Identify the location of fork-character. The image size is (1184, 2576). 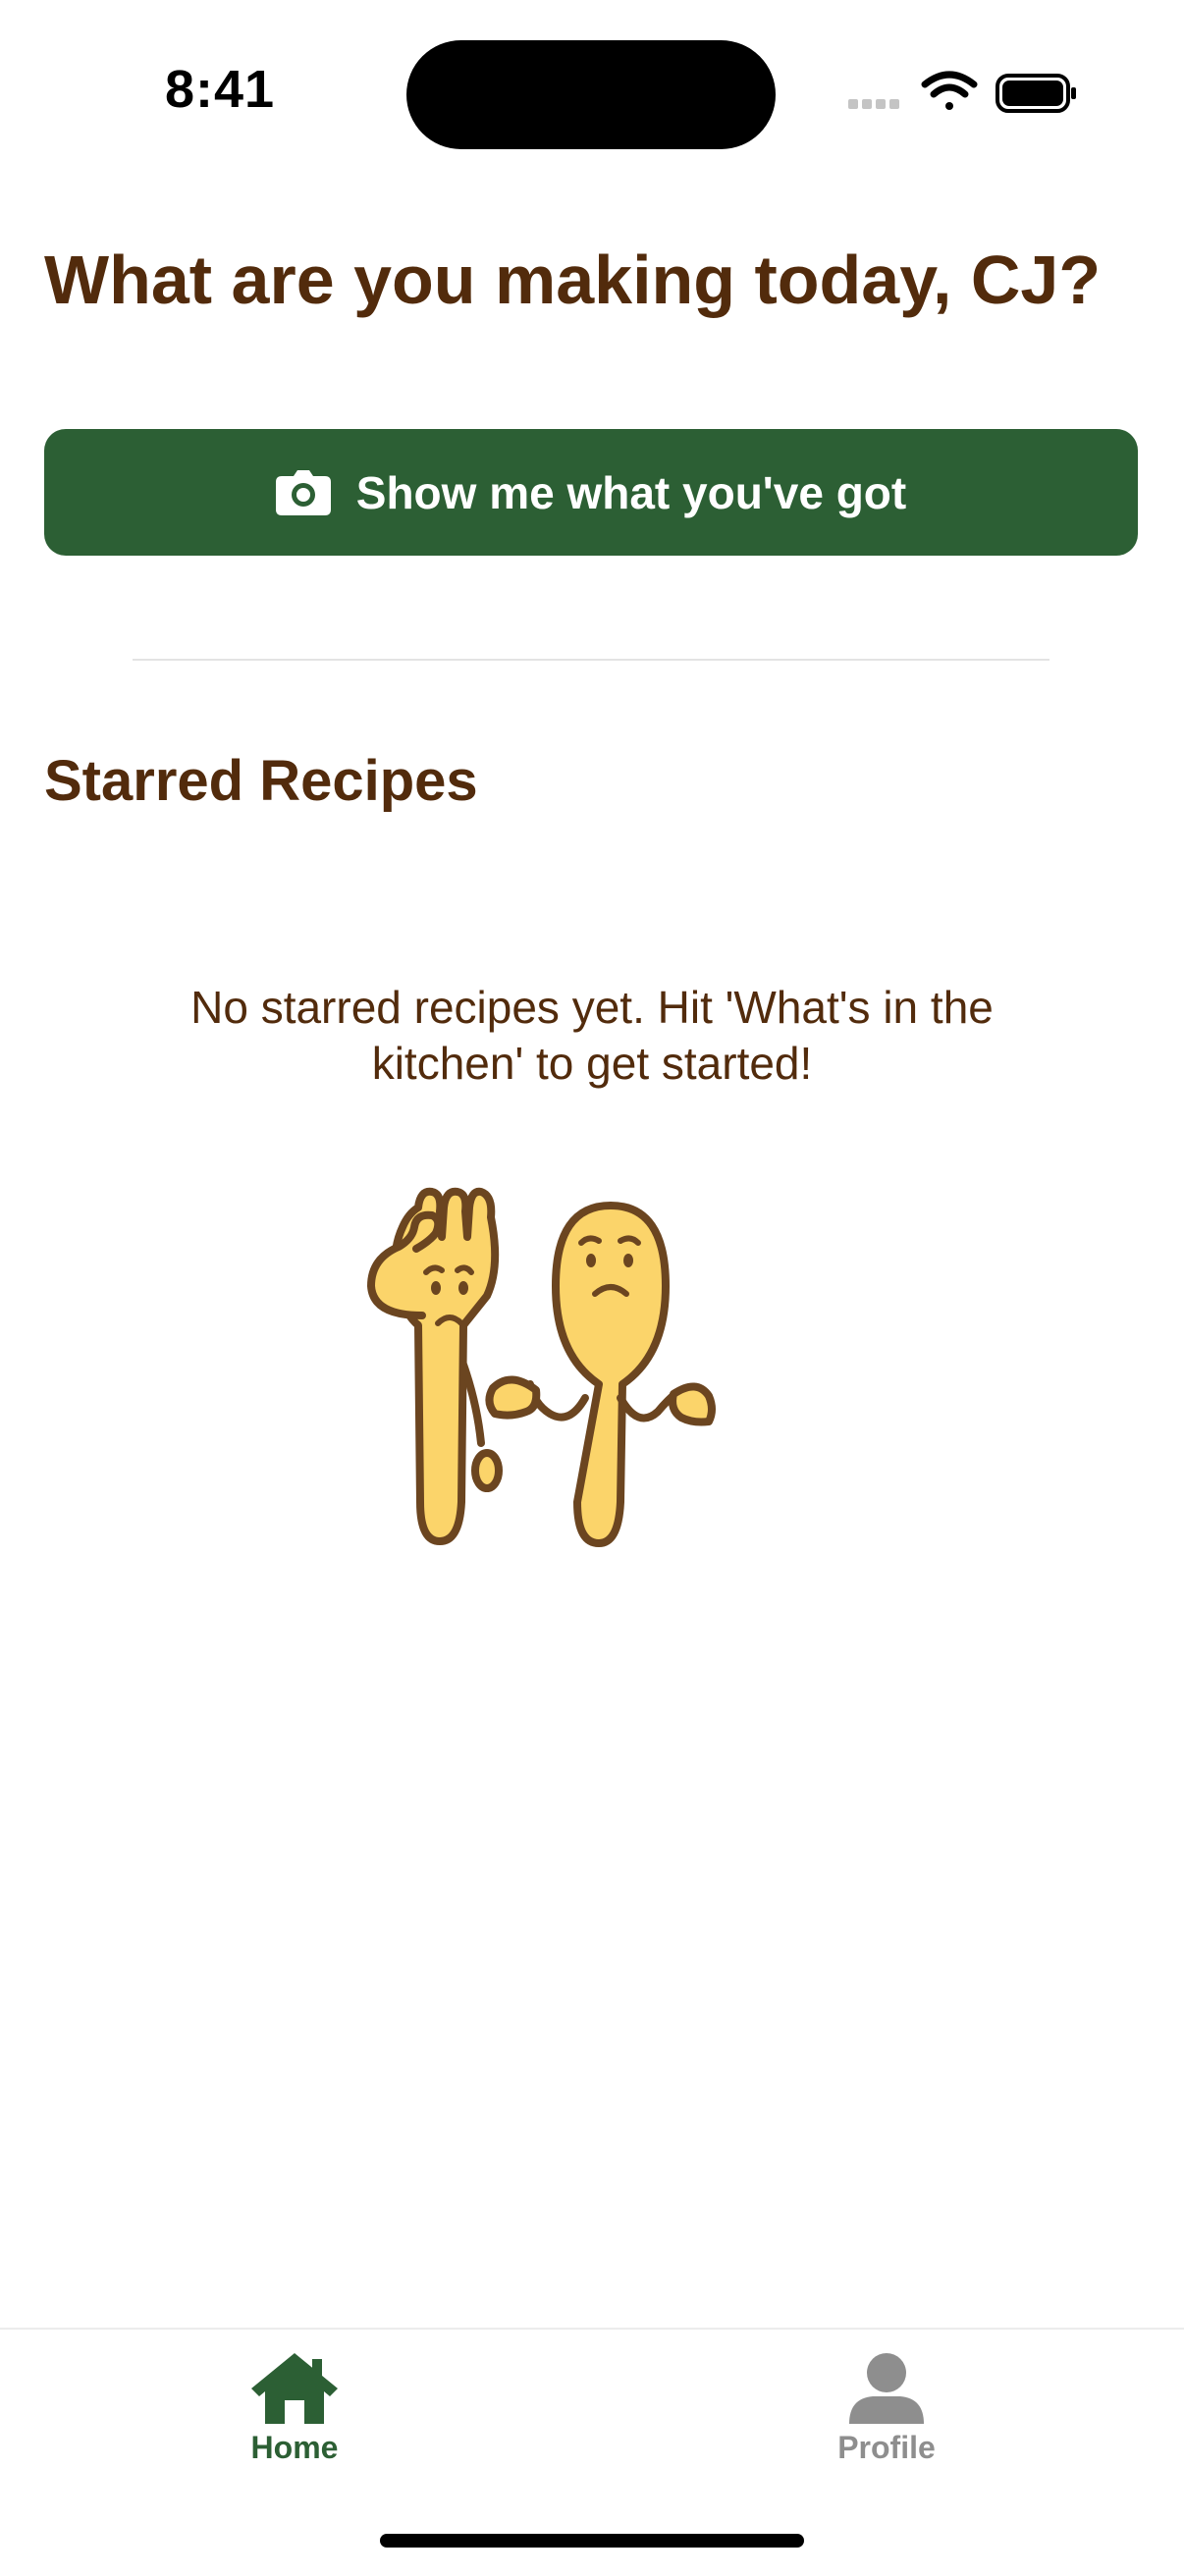
(435, 1366).